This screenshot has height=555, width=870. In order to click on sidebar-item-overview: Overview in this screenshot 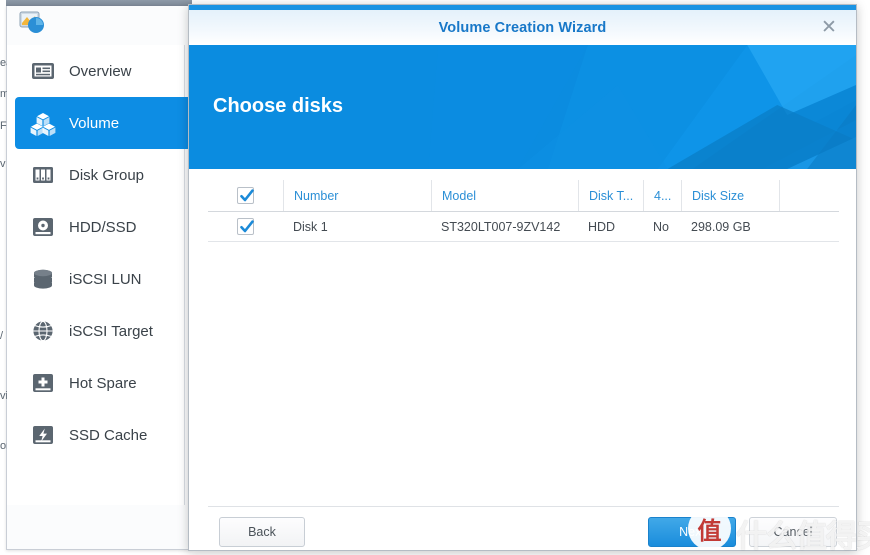, I will do `click(95, 71)`.